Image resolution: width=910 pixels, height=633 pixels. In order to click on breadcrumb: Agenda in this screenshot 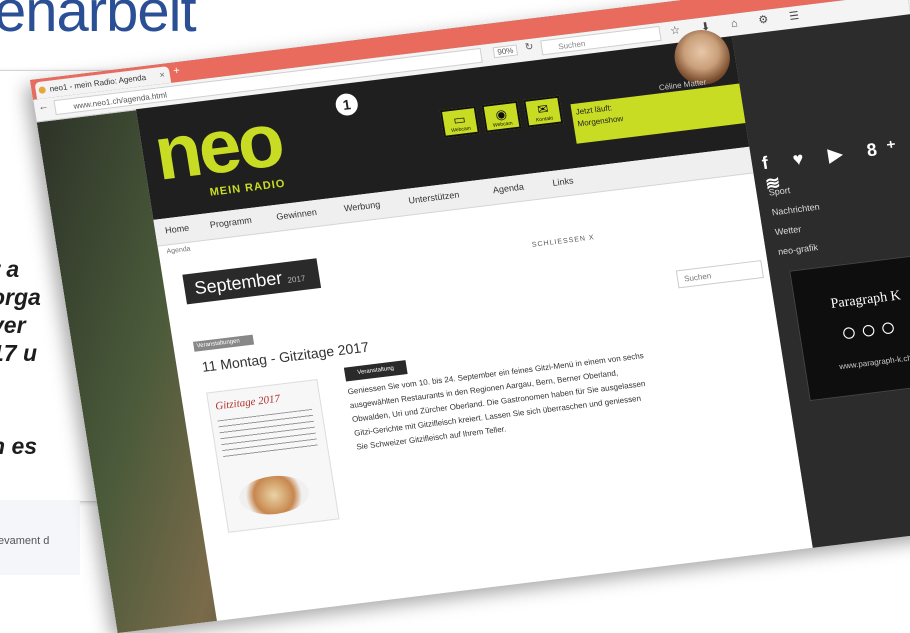, I will do `click(178, 251)`.